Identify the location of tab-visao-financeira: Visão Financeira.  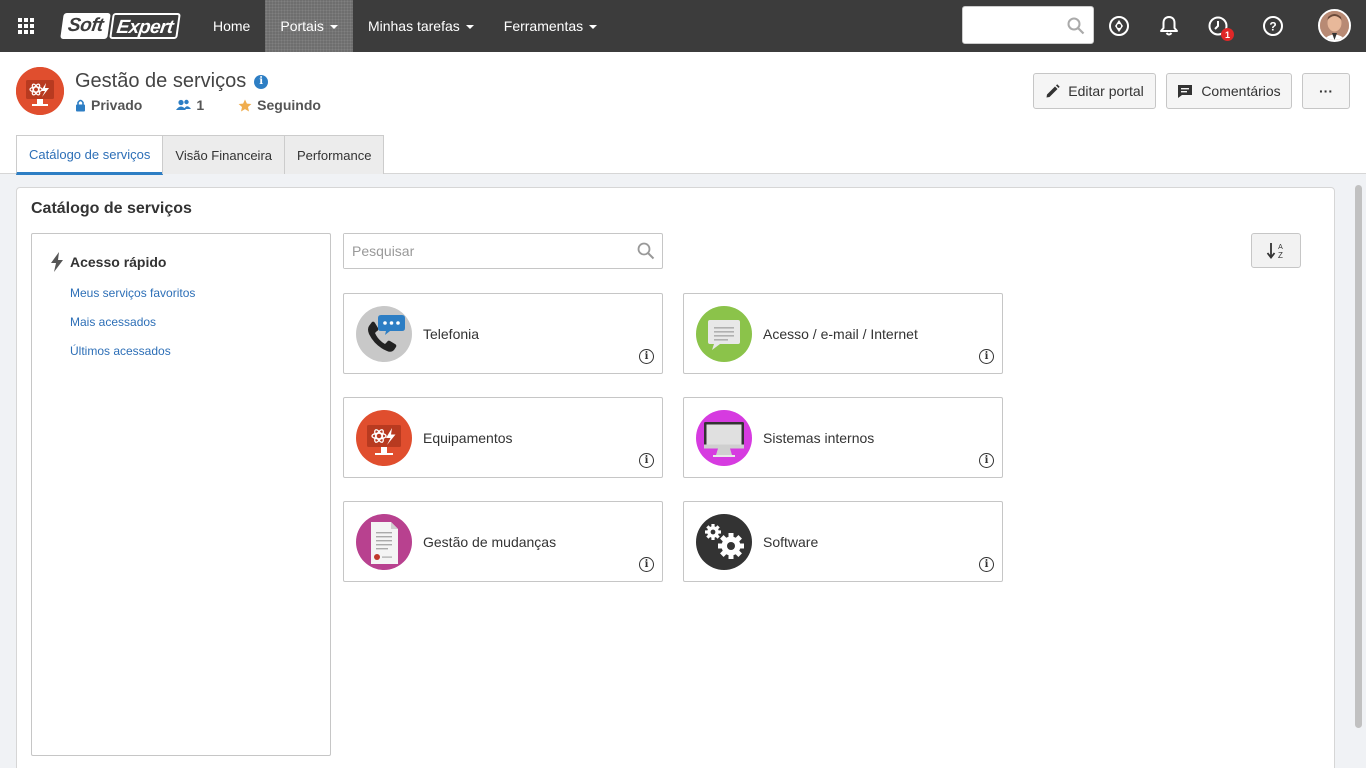
(223, 154).